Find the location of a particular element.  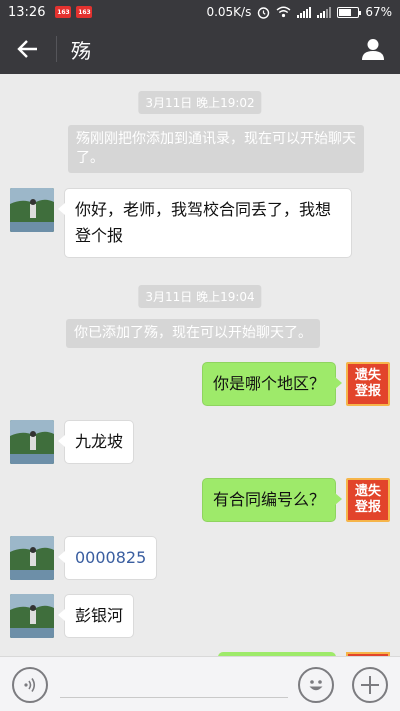

timestamp: 3月11日 晚上19:02 is located at coordinates (200, 102).